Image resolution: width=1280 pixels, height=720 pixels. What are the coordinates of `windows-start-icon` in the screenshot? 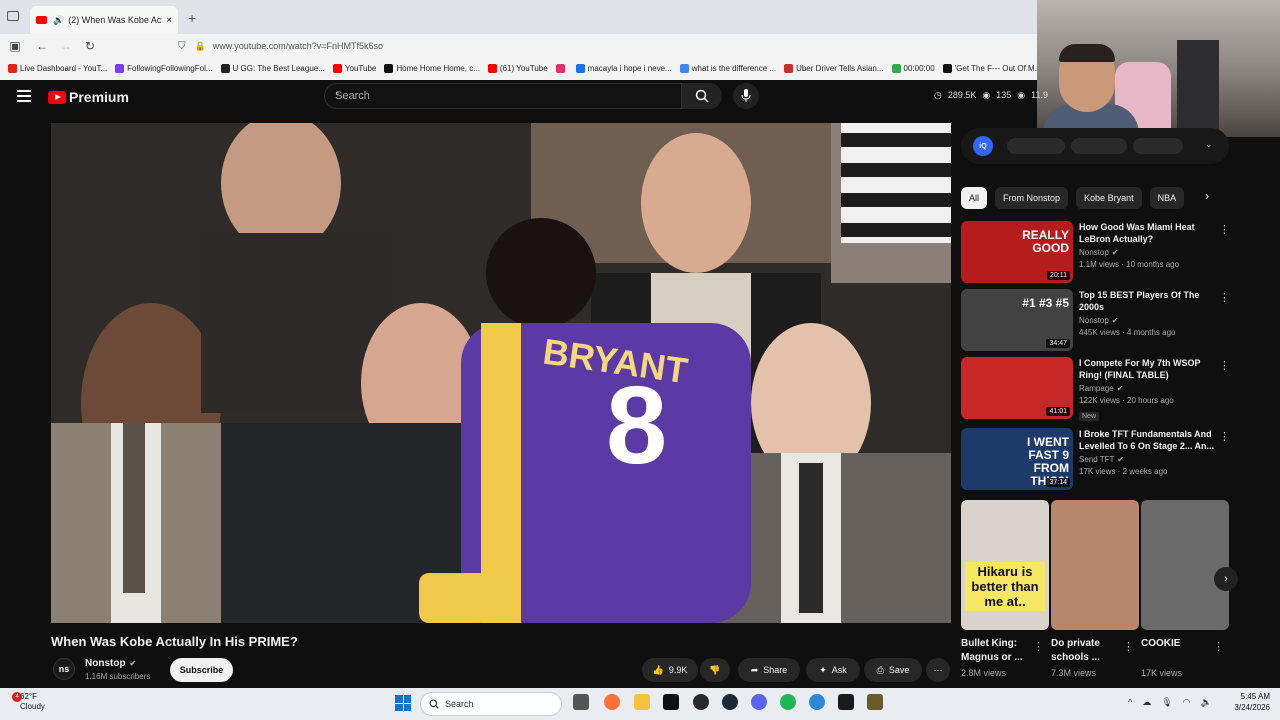 It's located at (403, 703).